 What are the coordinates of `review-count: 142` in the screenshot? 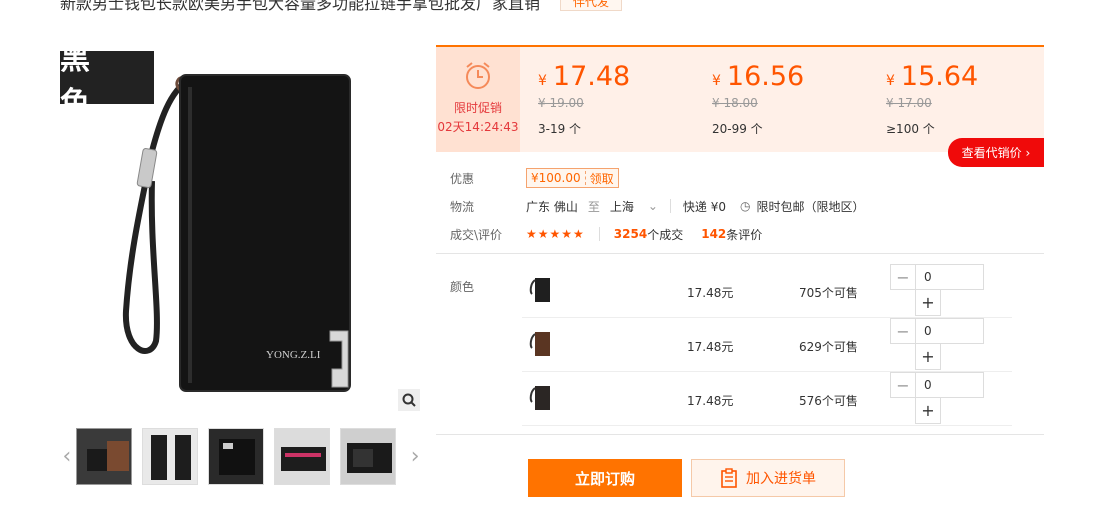 It's located at (713, 234).